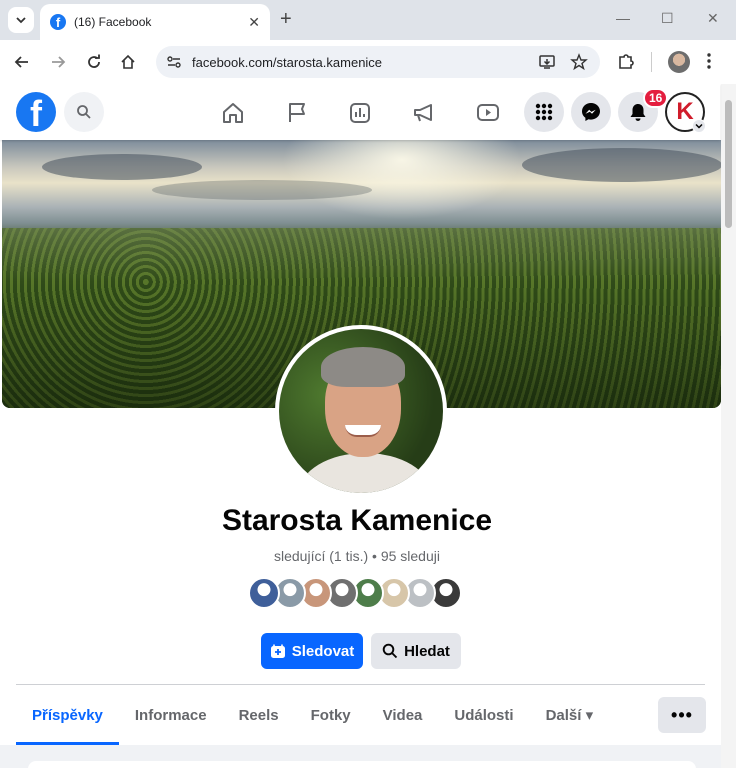  I want to click on follow-button-label: Sledovat, so click(323, 651).